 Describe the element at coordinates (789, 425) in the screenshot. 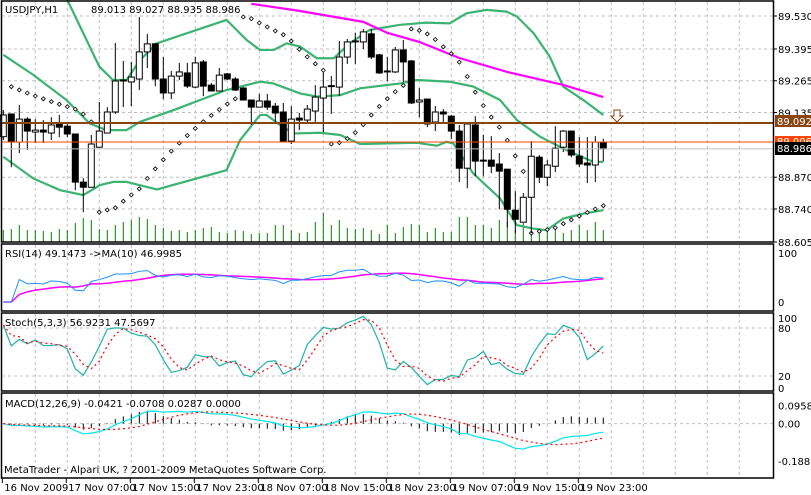

I see `macd-tick-label: 0.00` at that location.